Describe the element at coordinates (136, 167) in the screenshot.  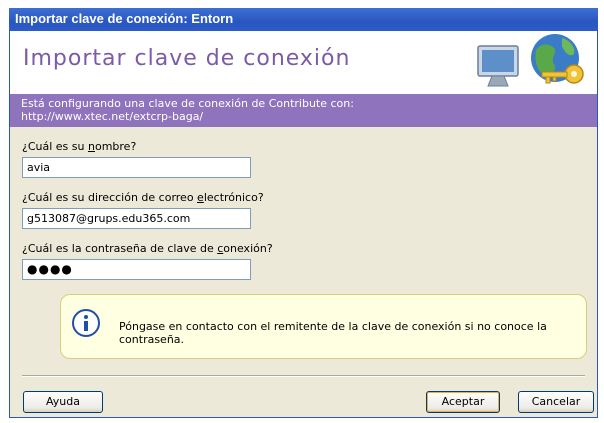
I see `name-field: avia` at that location.